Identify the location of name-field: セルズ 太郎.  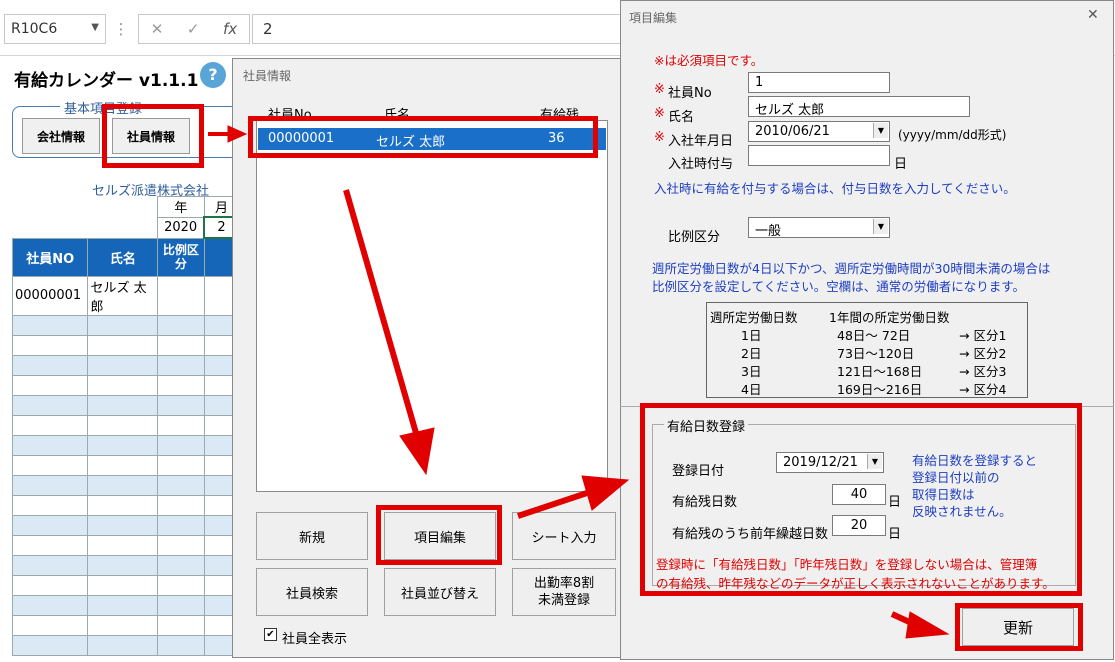
(859, 107).